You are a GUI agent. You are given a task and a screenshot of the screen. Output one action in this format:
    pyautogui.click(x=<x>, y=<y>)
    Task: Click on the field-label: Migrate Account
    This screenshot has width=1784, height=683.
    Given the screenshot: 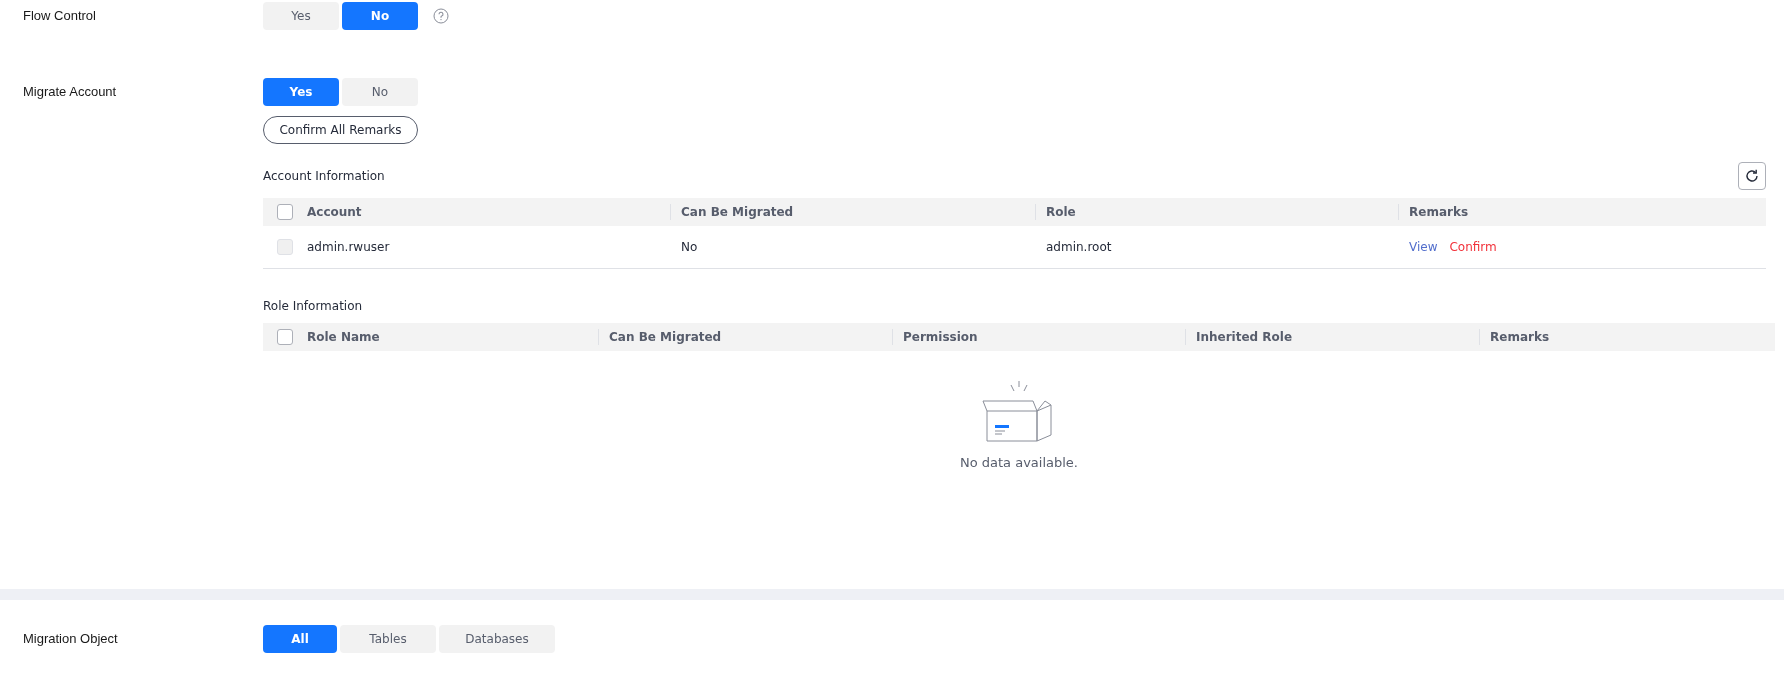 What is the action you would take?
    pyautogui.click(x=70, y=92)
    